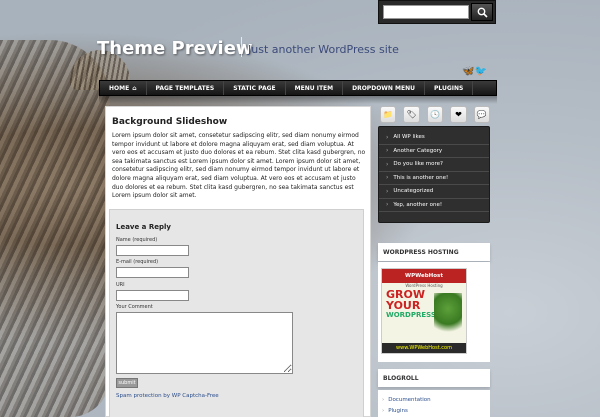  I want to click on nav-item-home: HOME ⌂, so click(123, 88).